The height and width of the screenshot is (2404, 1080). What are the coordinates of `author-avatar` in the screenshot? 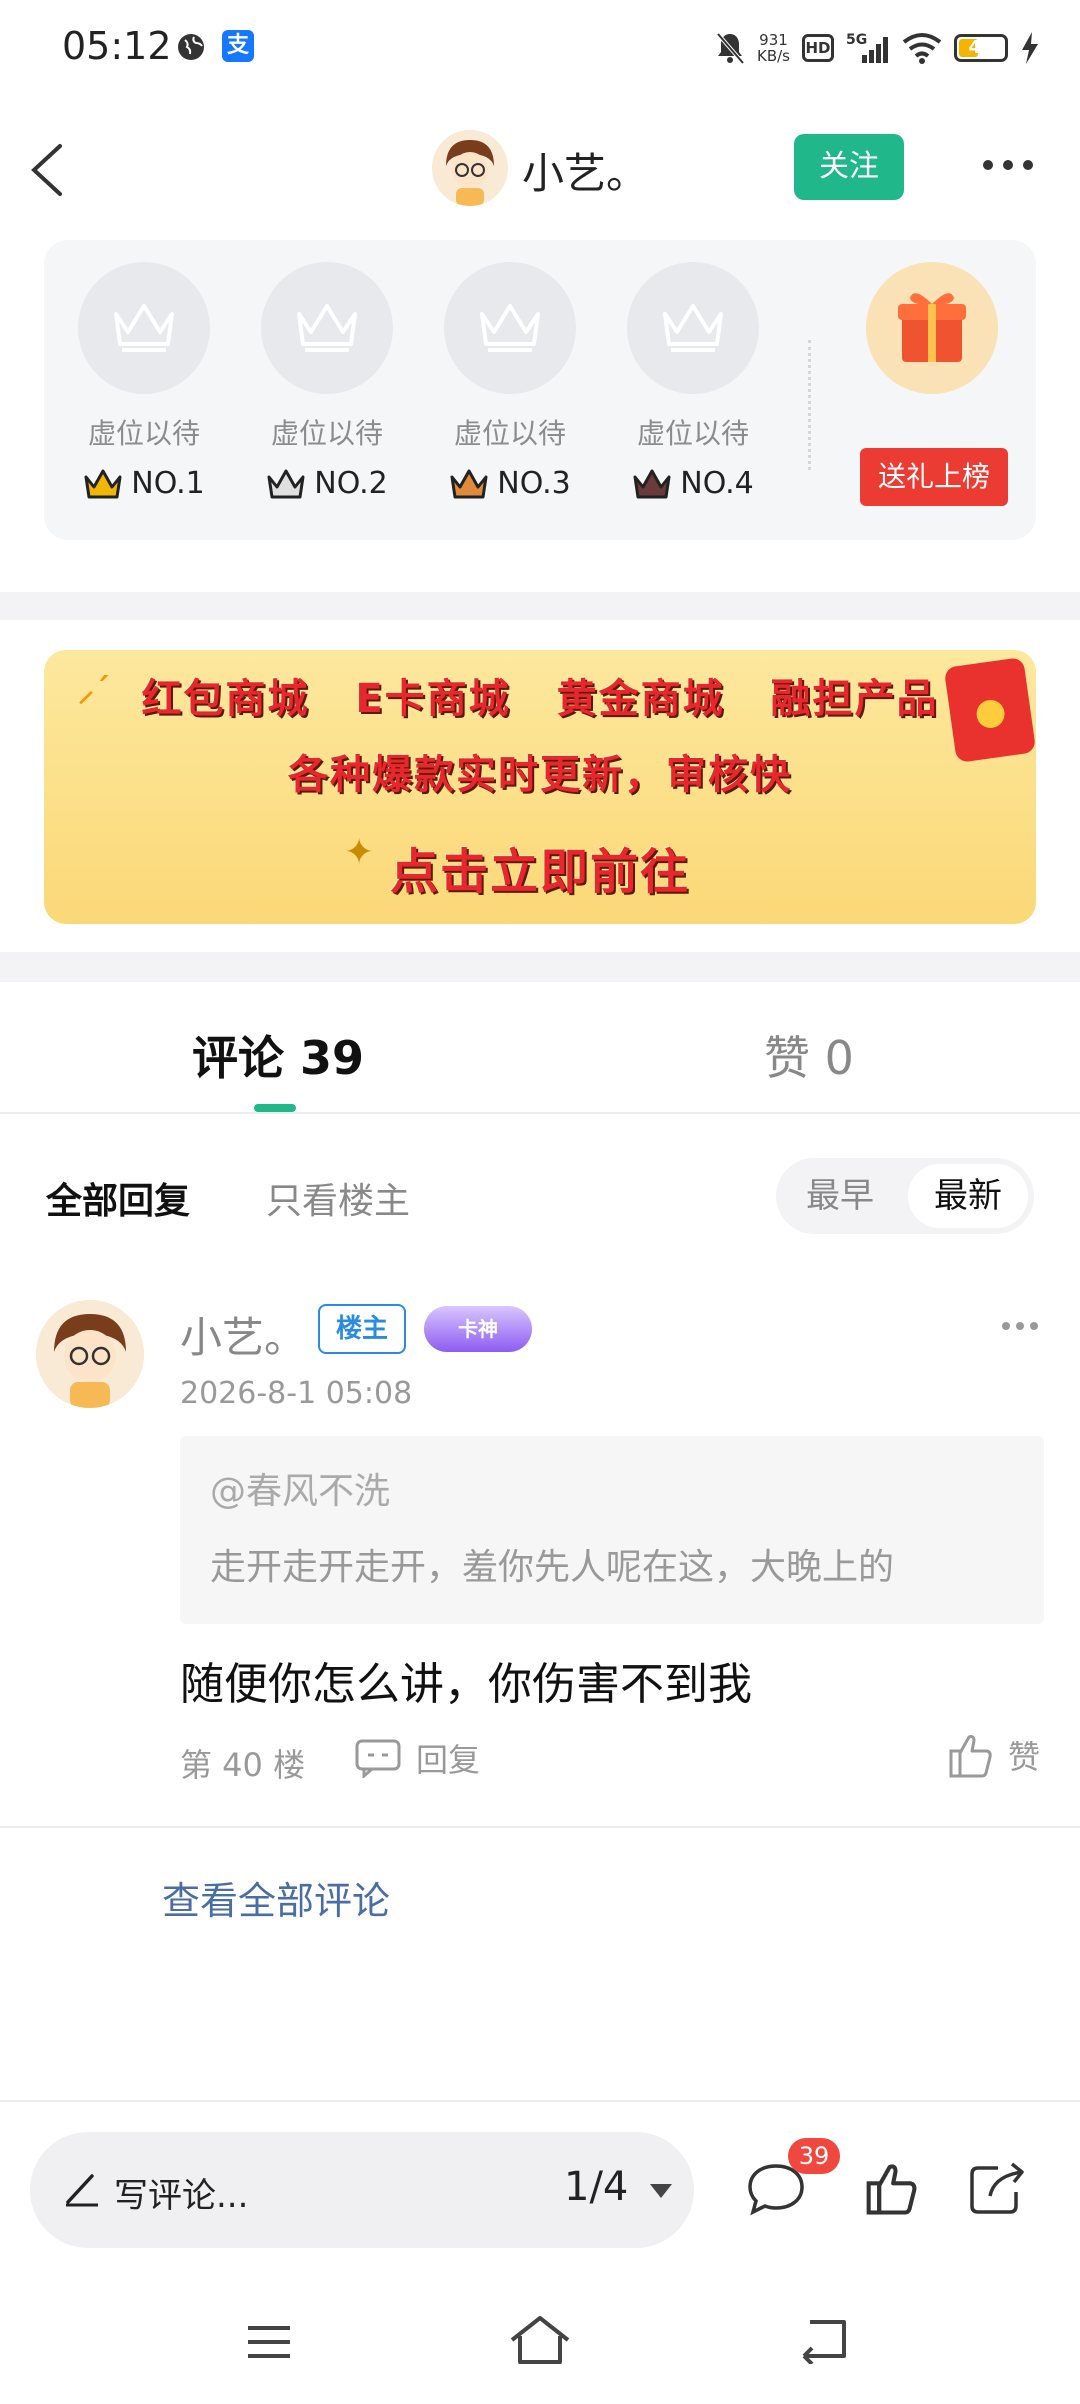 It's located at (470, 168).